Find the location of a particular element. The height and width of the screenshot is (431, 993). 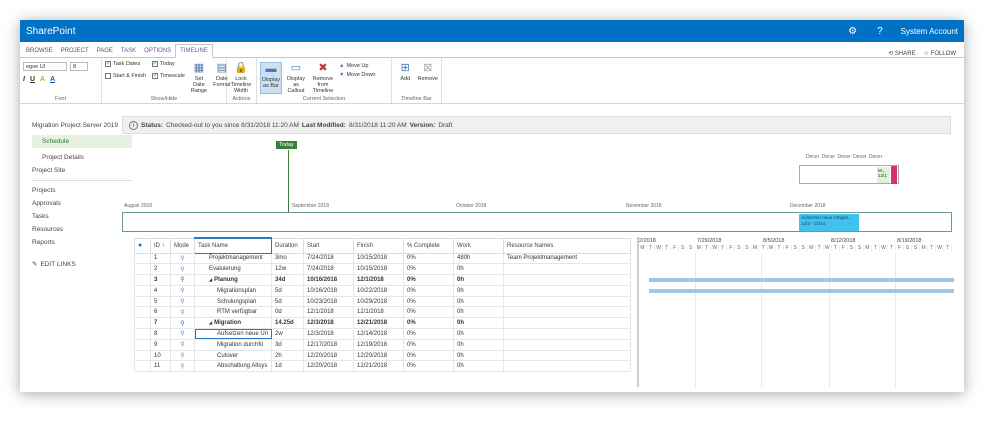

duration-cell: 14.25d is located at coordinates (288, 323).